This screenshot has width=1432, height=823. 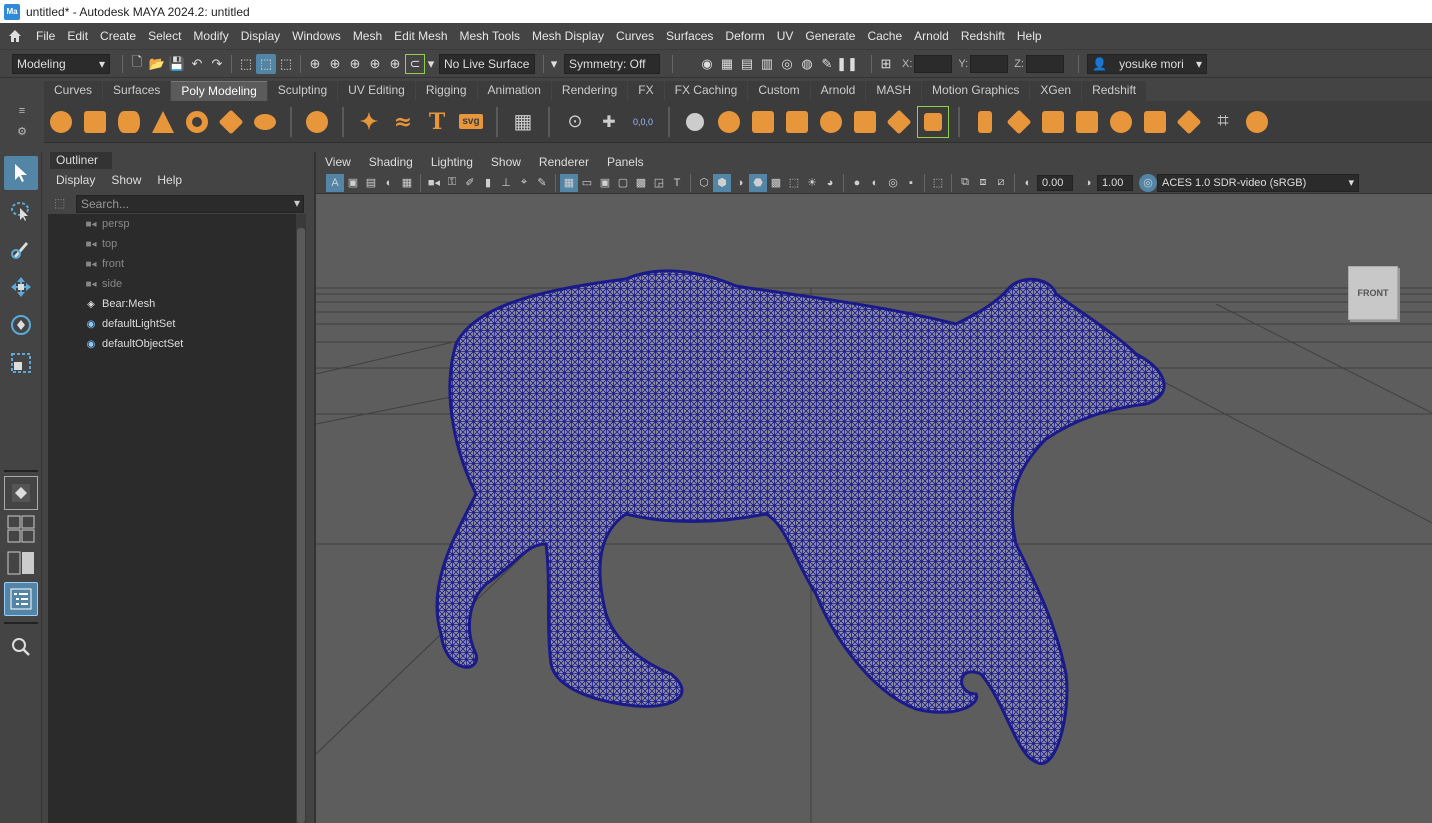 What do you see at coordinates (767, 64) in the screenshot?
I see `render-settings-icon: ▥` at bounding box center [767, 64].